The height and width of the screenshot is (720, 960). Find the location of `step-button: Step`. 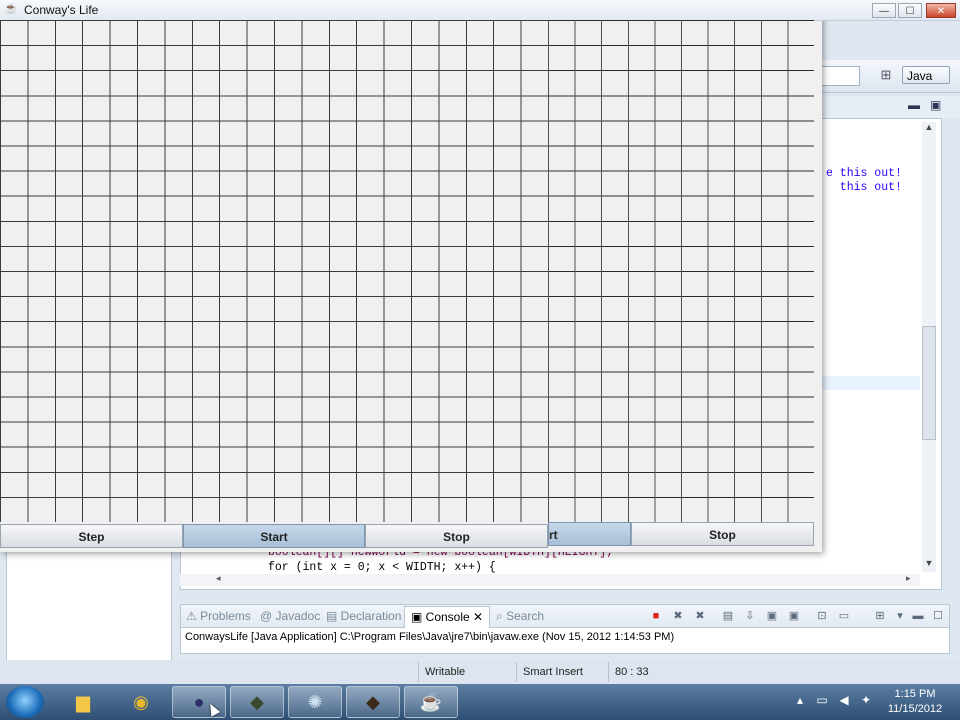

step-button: Step is located at coordinates (91, 536).